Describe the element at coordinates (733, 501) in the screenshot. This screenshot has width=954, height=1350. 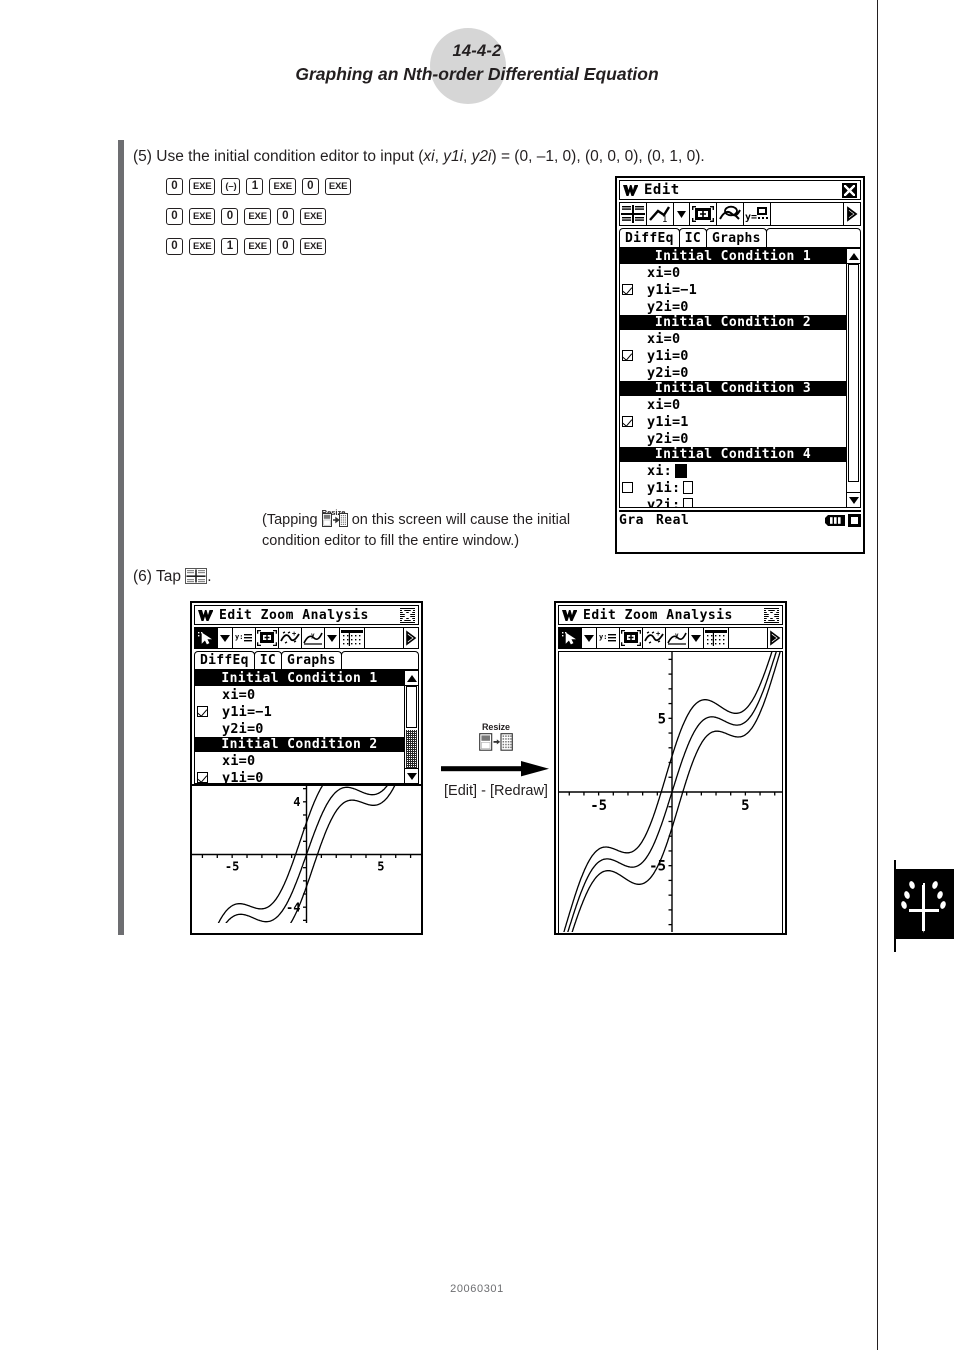
I see `ic-row: y2i:` at that location.